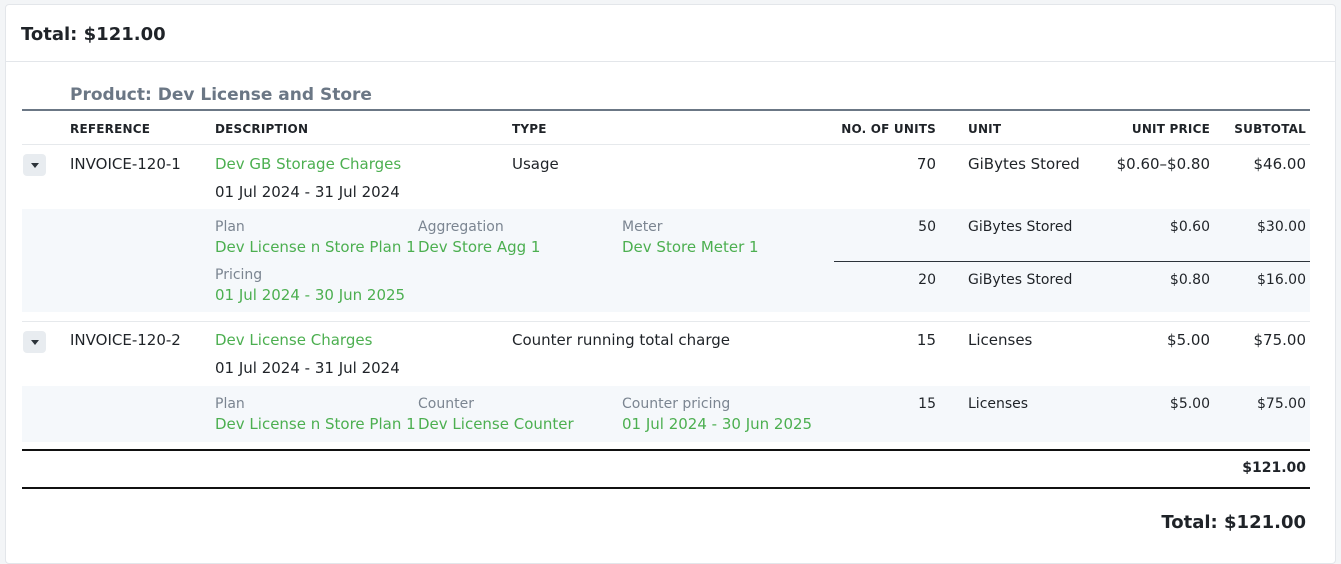 The height and width of the screenshot is (564, 1341). I want to click on row-1-tier-2-unit: GiBytes Stored, so click(1020, 280).